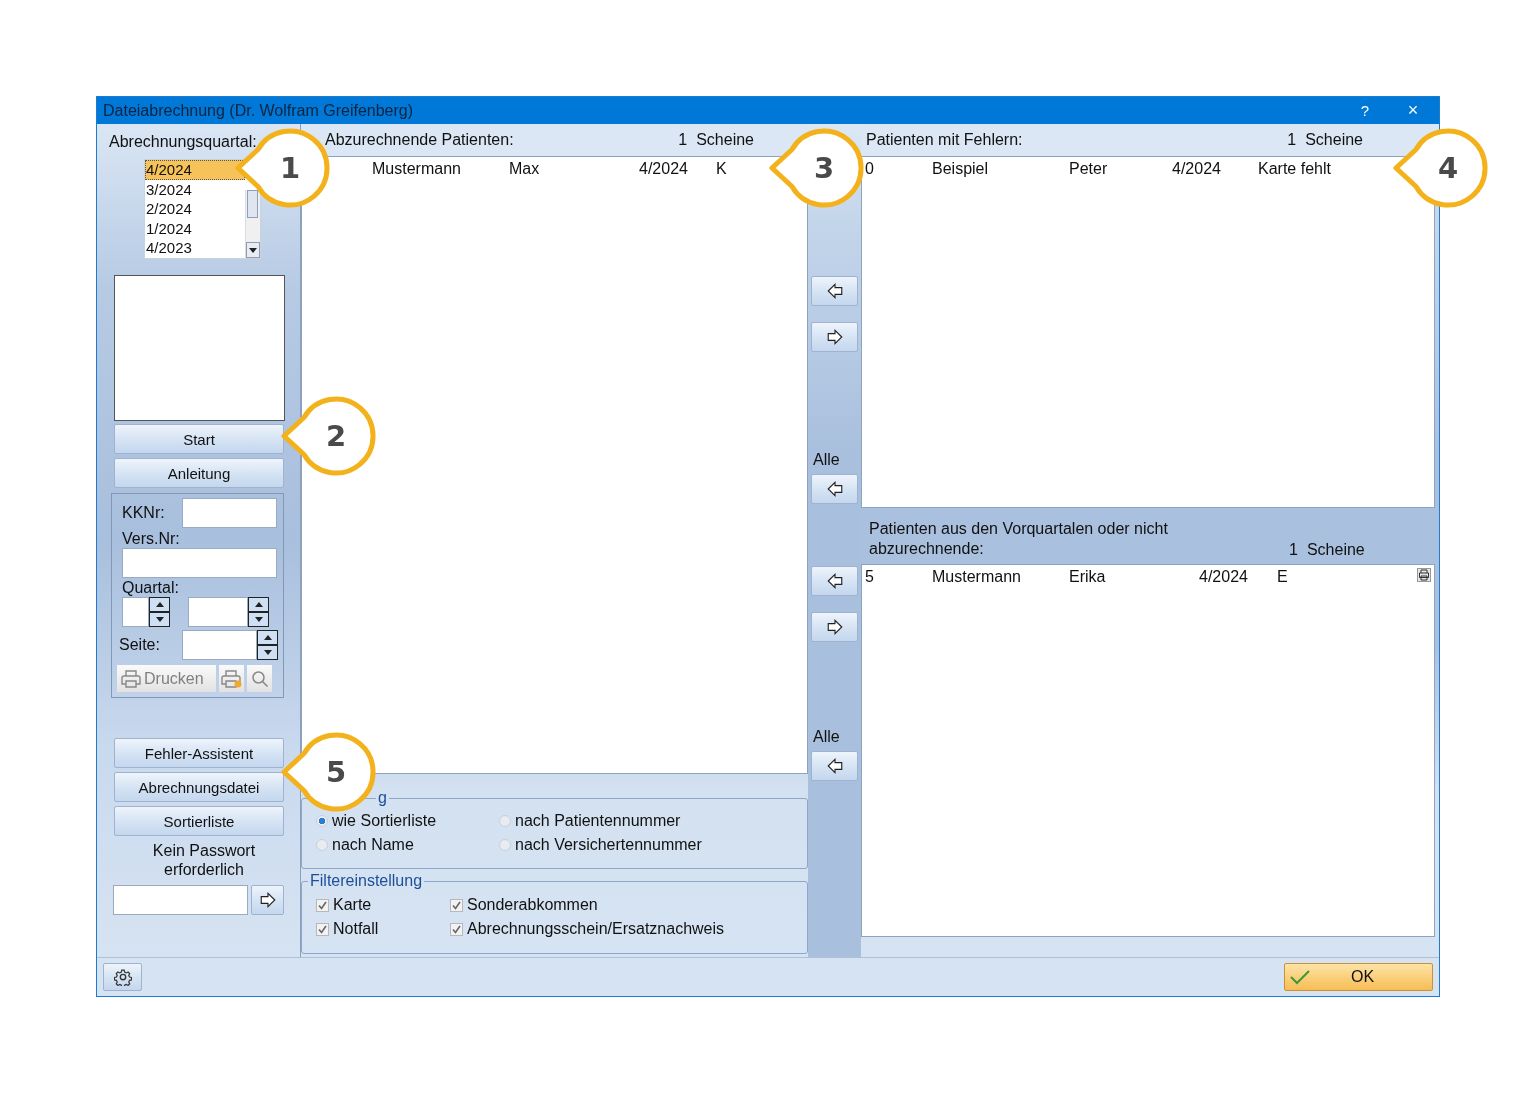 The image size is (1536, 1093). I want to click on other-patient-list: 5 Mustermann Erika 4/2024 E, so click(1148, 750).